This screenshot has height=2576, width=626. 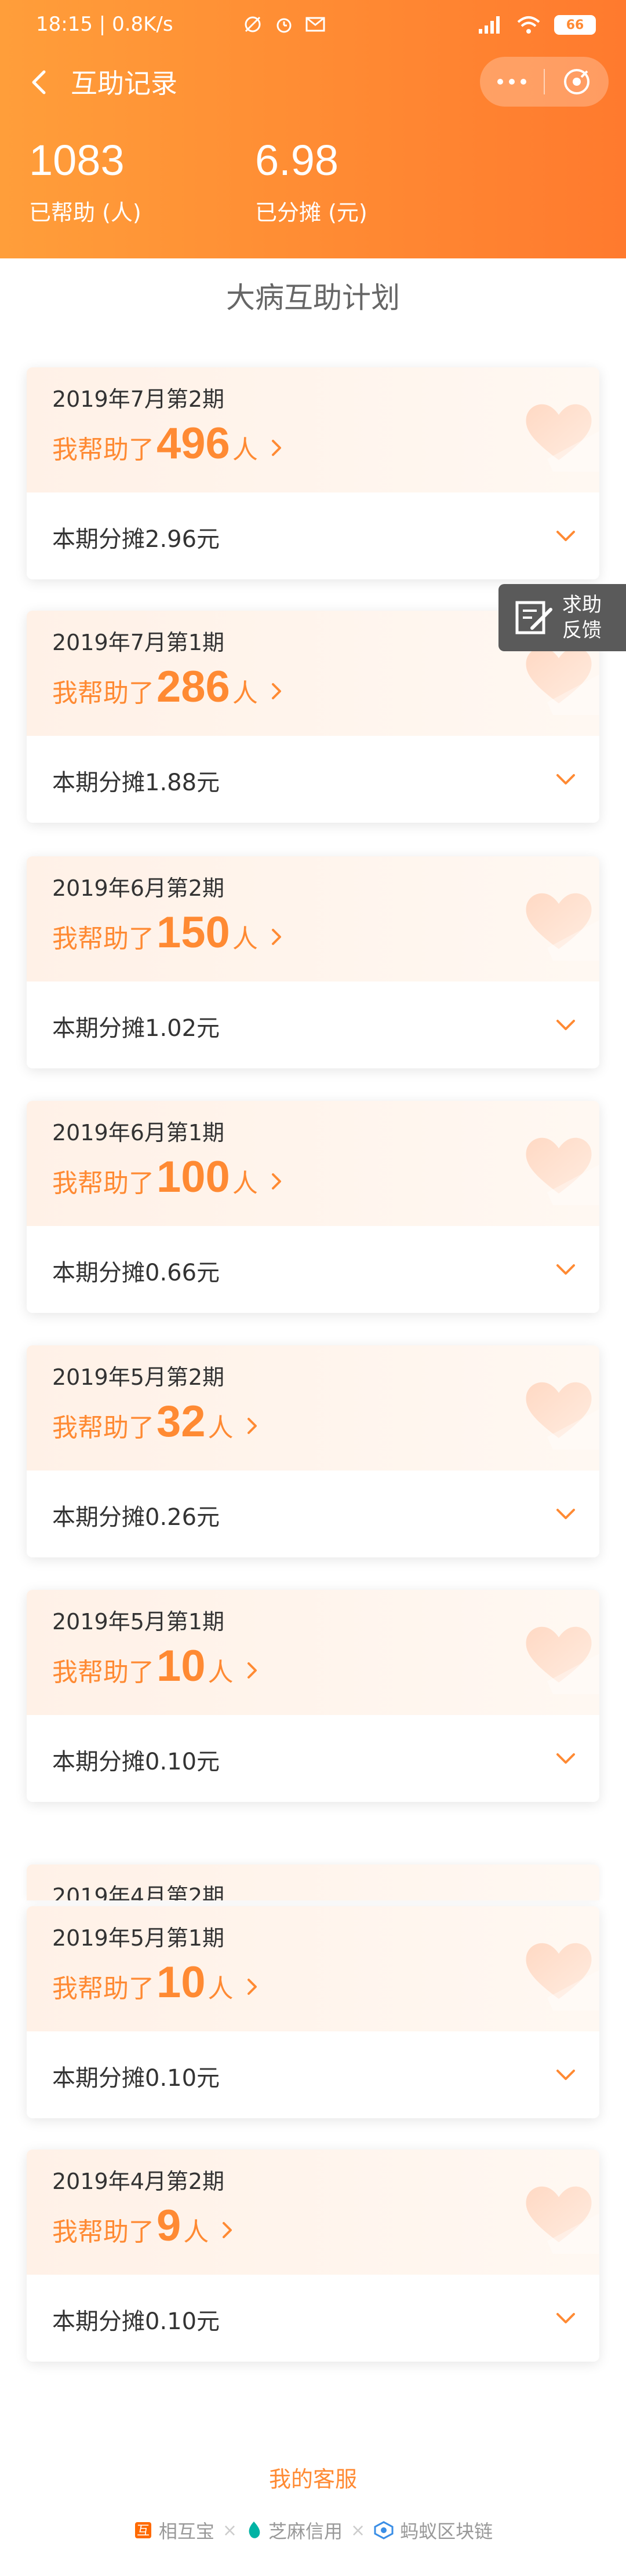 I want to click on card-helped-link: 我帮助了 32 人, so click(x=155, y=1421).